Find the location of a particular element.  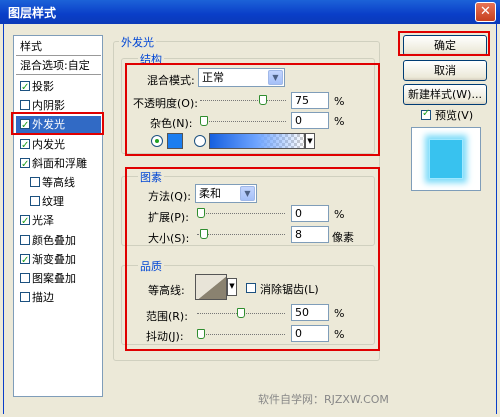

style-item: 内发光 is located at coordinates (58, 145).